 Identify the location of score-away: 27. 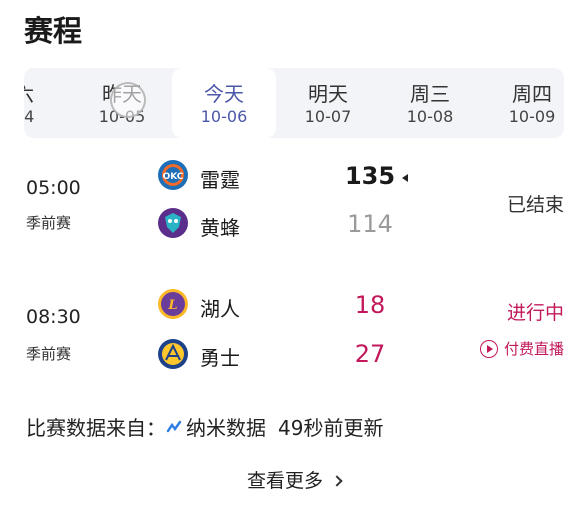
(370, 354).